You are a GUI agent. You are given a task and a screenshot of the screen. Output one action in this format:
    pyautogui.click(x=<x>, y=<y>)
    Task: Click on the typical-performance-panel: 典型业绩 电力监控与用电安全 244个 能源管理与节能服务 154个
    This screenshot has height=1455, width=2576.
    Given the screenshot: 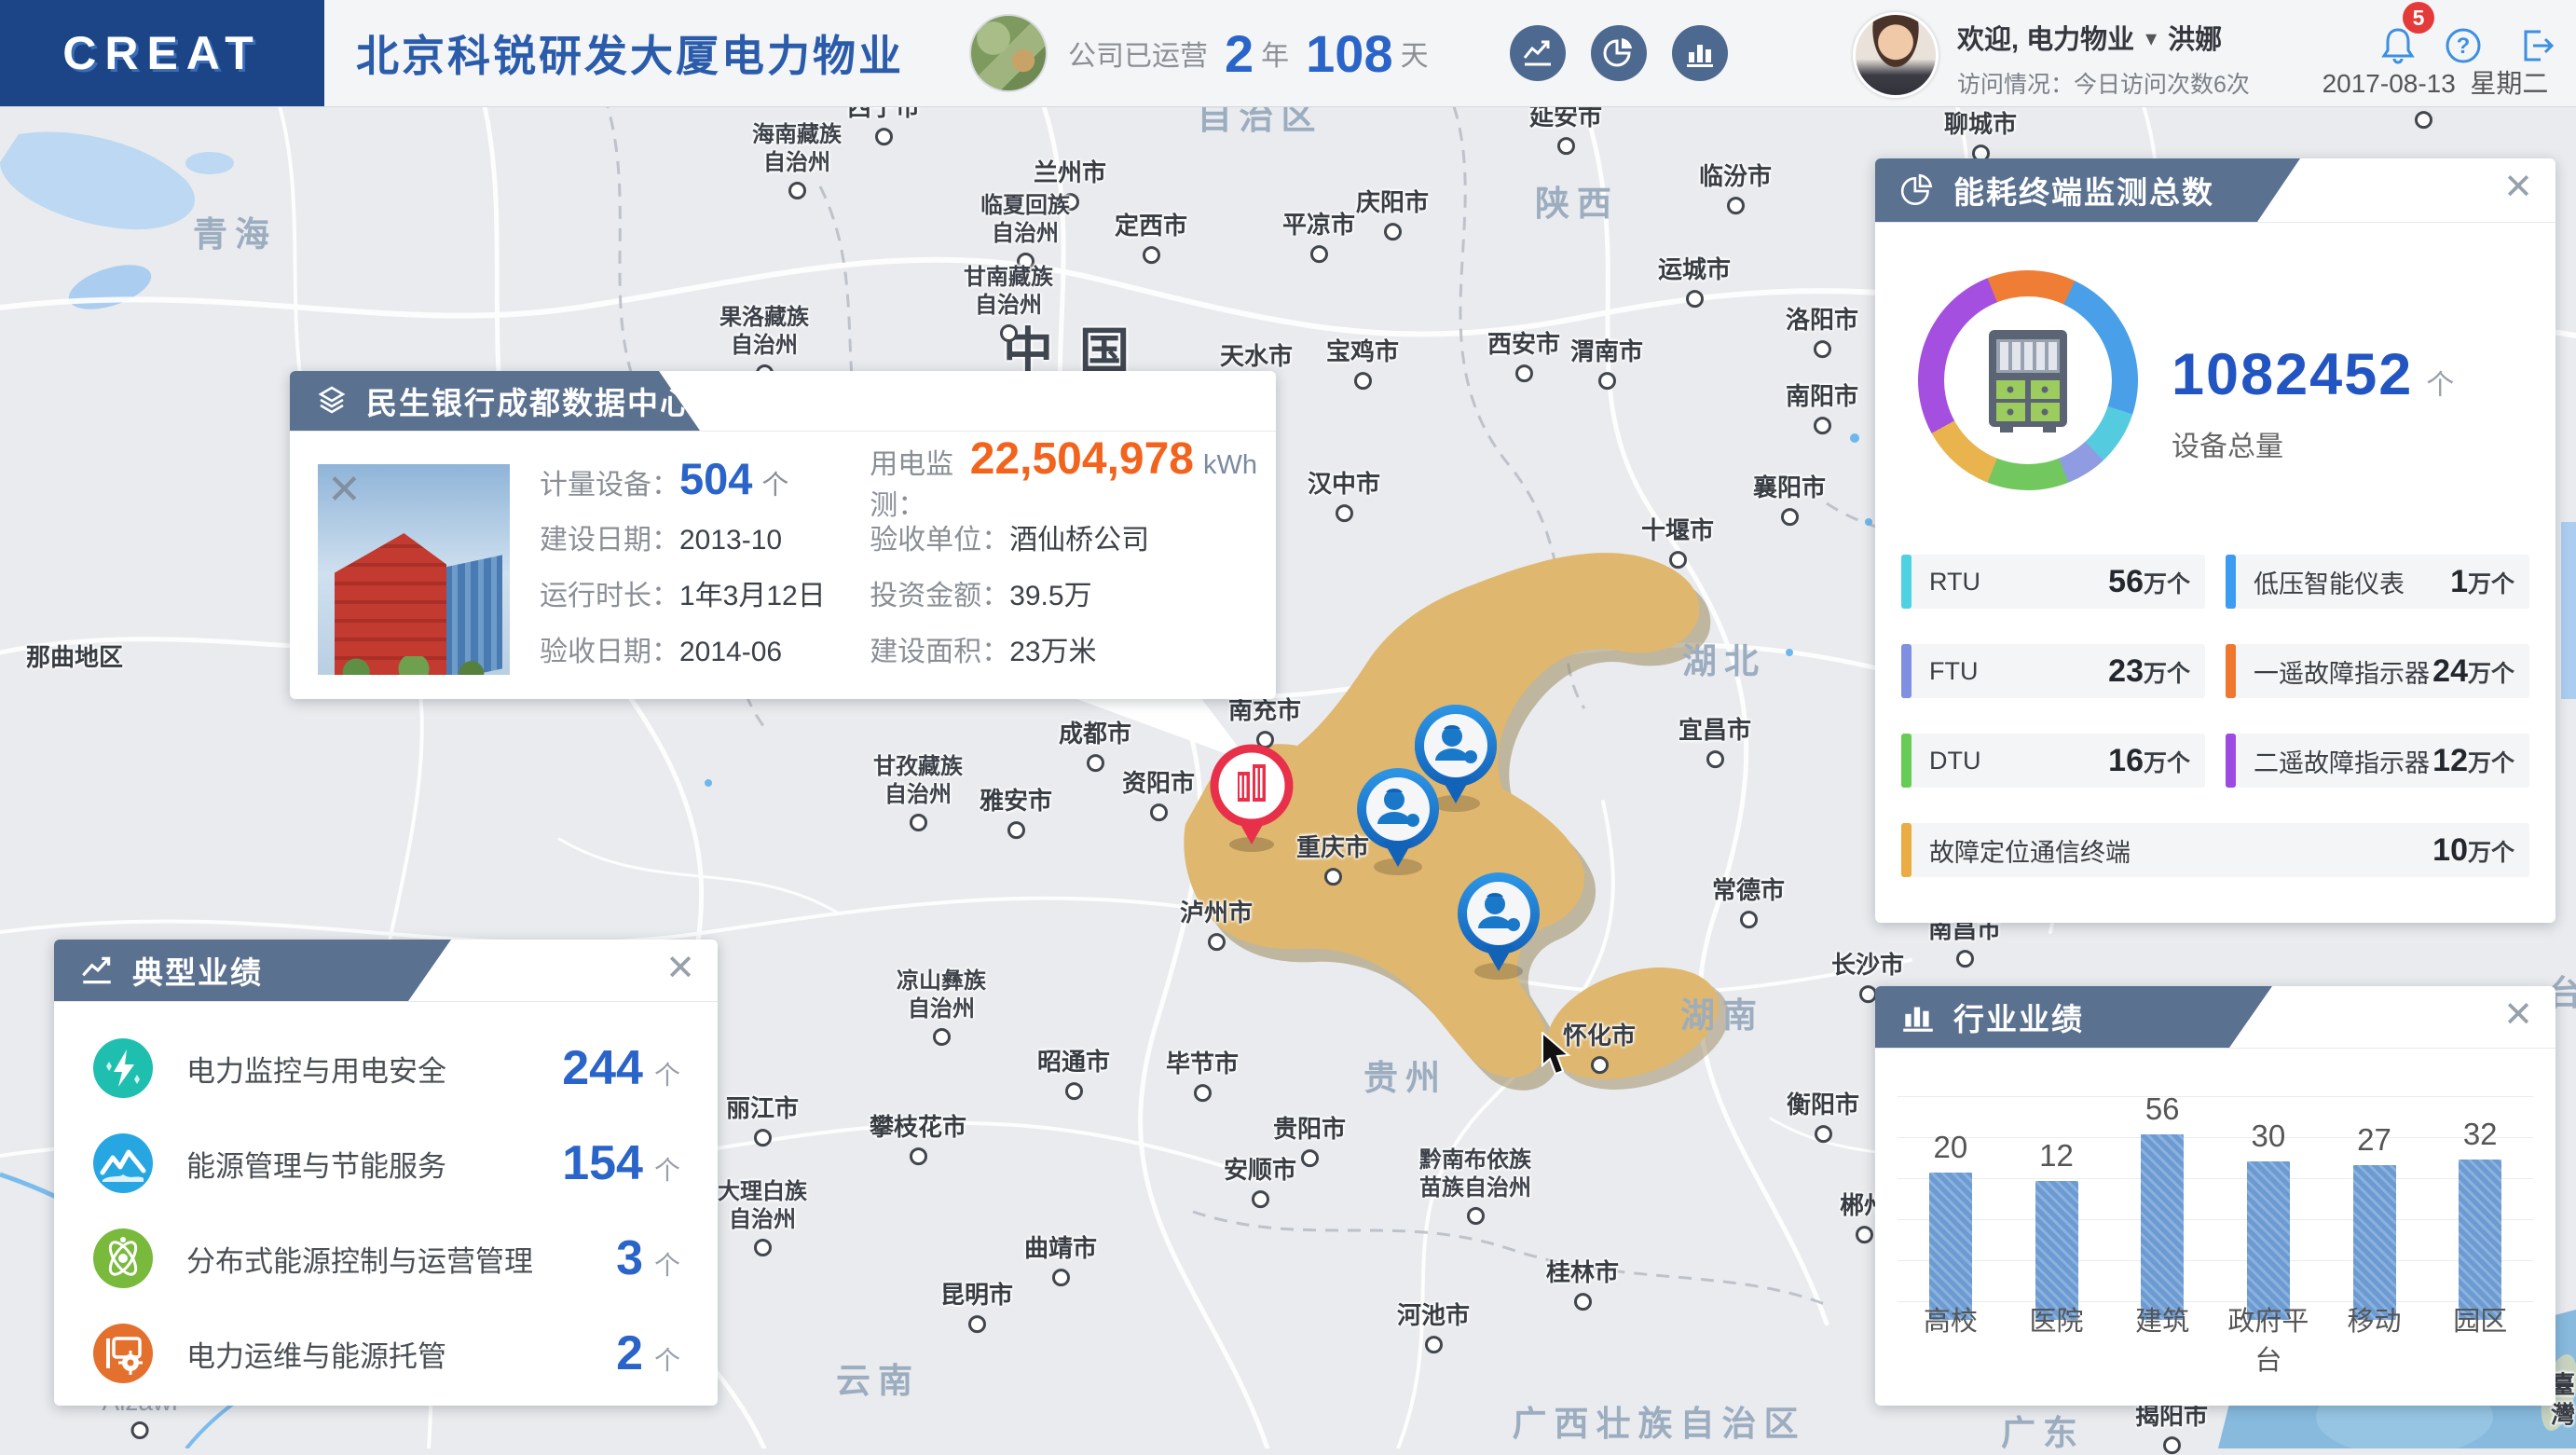 What is the action you would take?
    pyautogui.click(x=386, y=1173)
    